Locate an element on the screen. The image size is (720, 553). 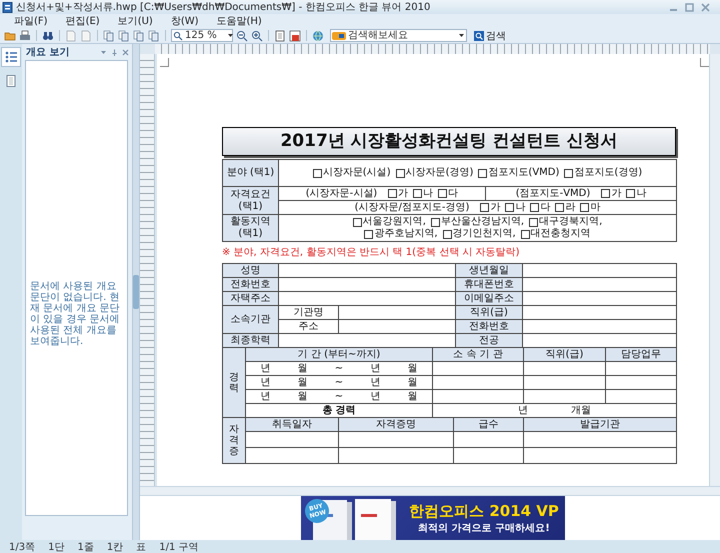
zoom-out-icon is located at coordinates (242, 36).